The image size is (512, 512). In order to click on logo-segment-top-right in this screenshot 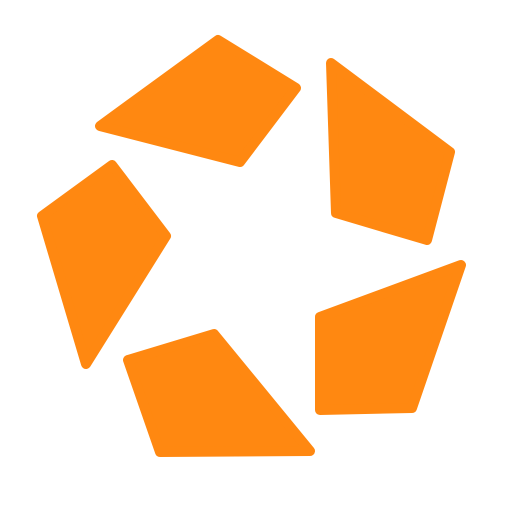, I will do `click(390, 151)`.